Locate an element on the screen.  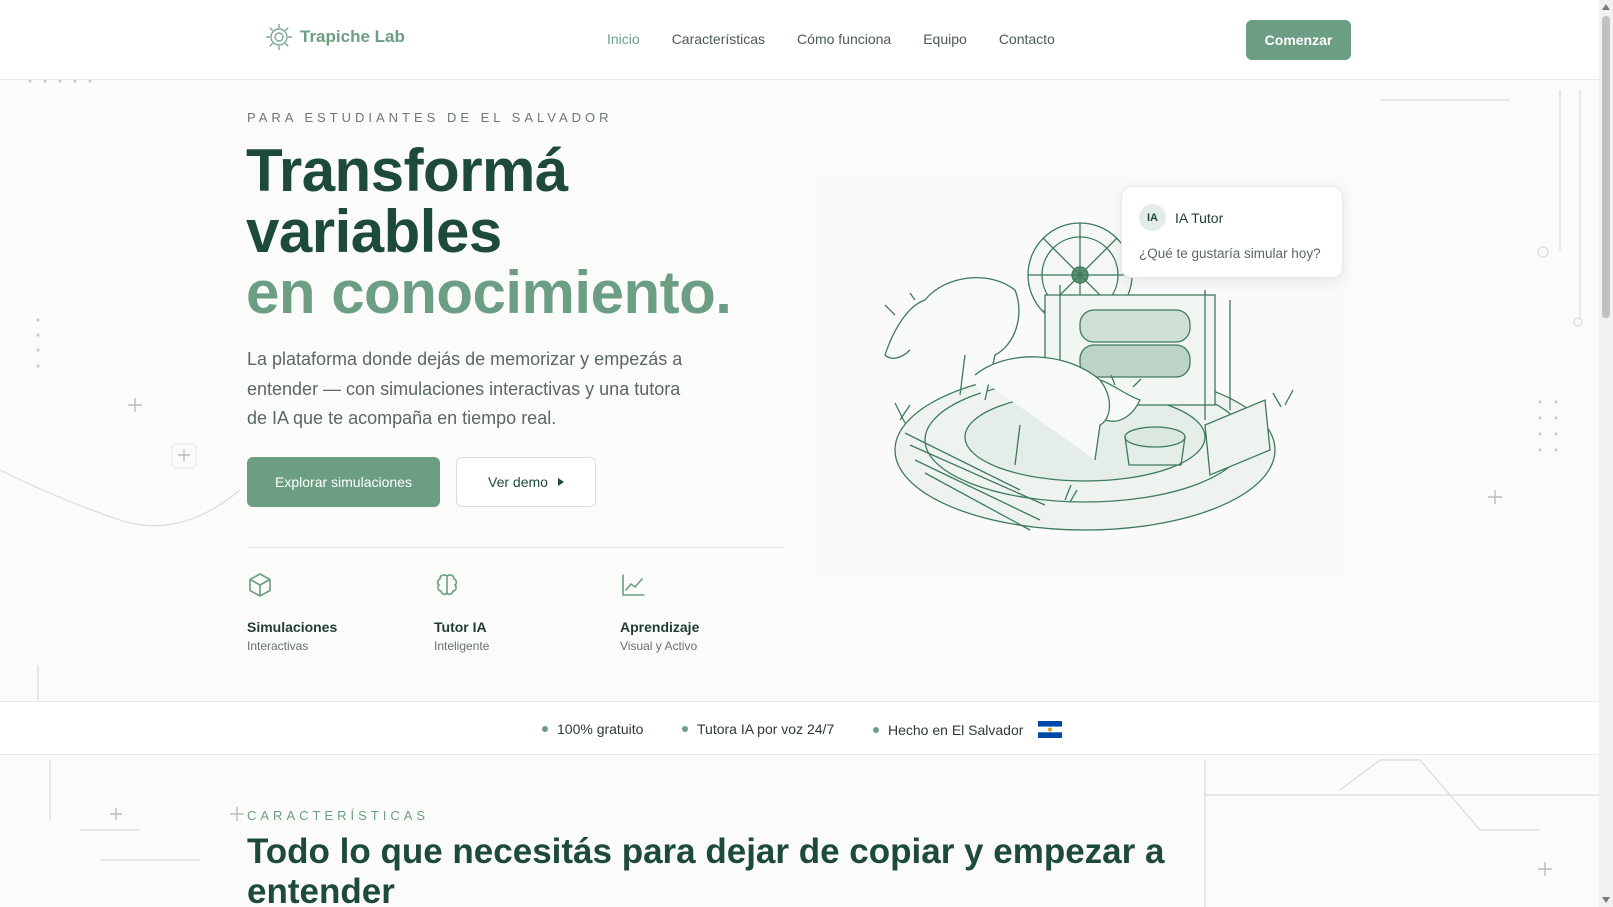
logo-text: Trapiche Lab is located at coordinates (352, 36).